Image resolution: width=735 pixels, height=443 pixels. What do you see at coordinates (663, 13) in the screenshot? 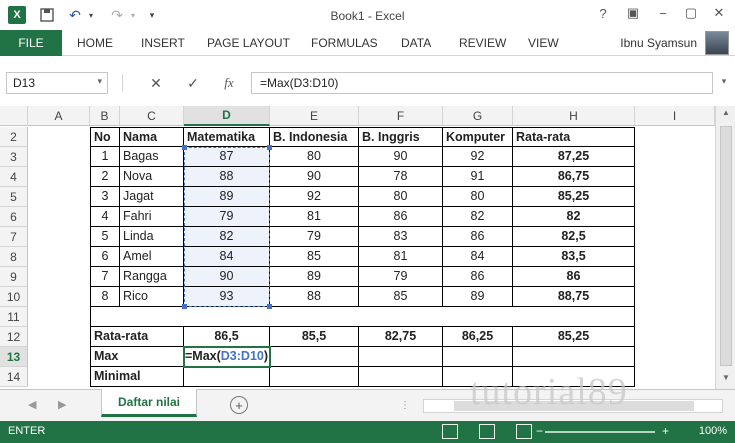
I see `minimize-icon: −` at bounding box center [663, 13].